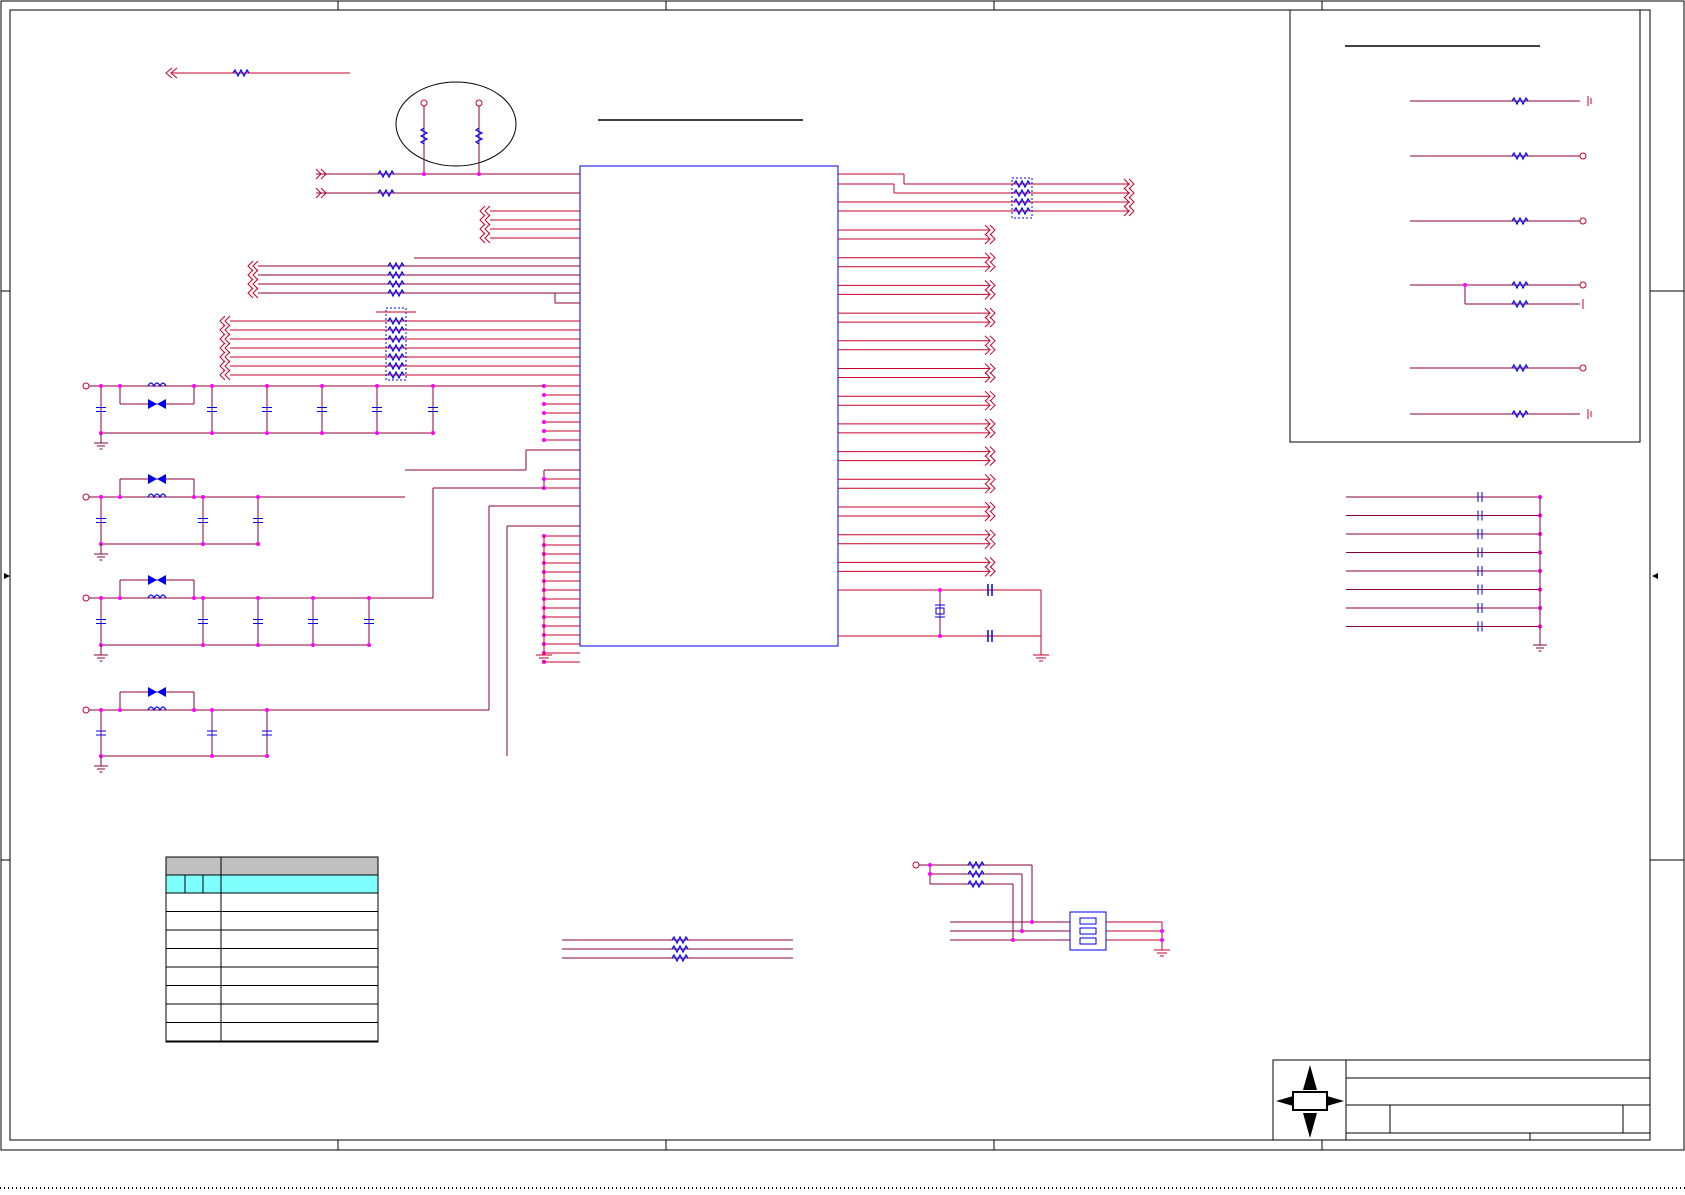  Describe the element at coordinates (257, 73) in the screenshot. I see `top-left-resistor-net` at that location.